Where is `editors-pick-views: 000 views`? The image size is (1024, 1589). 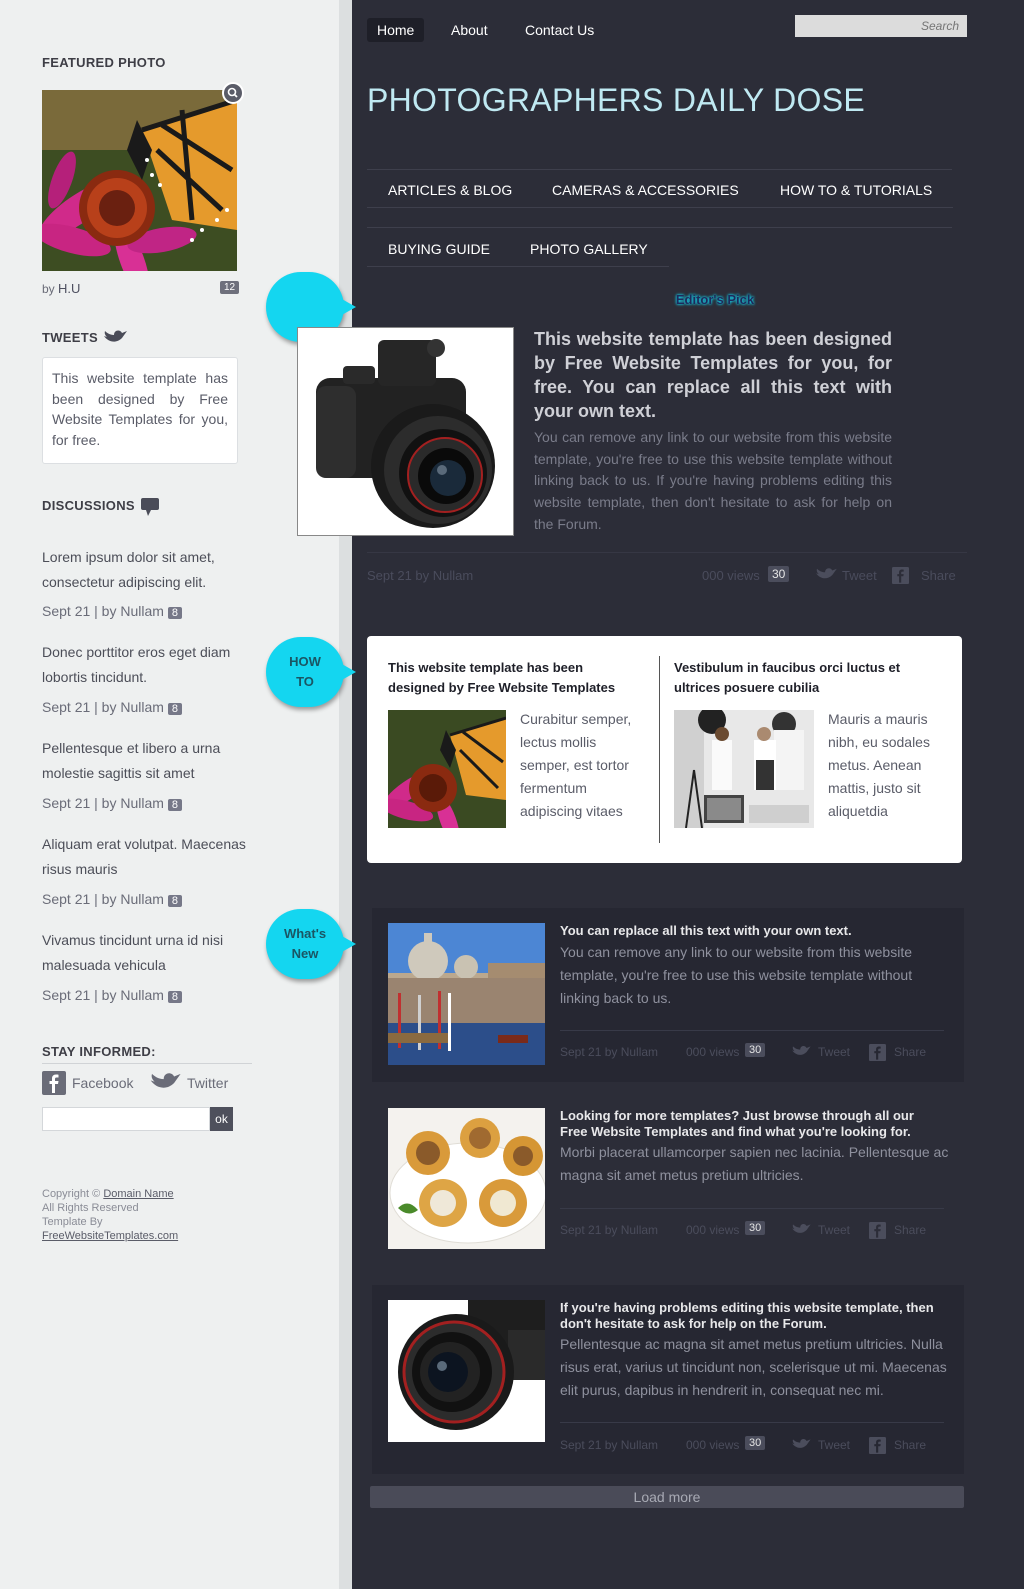 editors-pick-views: 000 views is located at coordinates (731, 575).